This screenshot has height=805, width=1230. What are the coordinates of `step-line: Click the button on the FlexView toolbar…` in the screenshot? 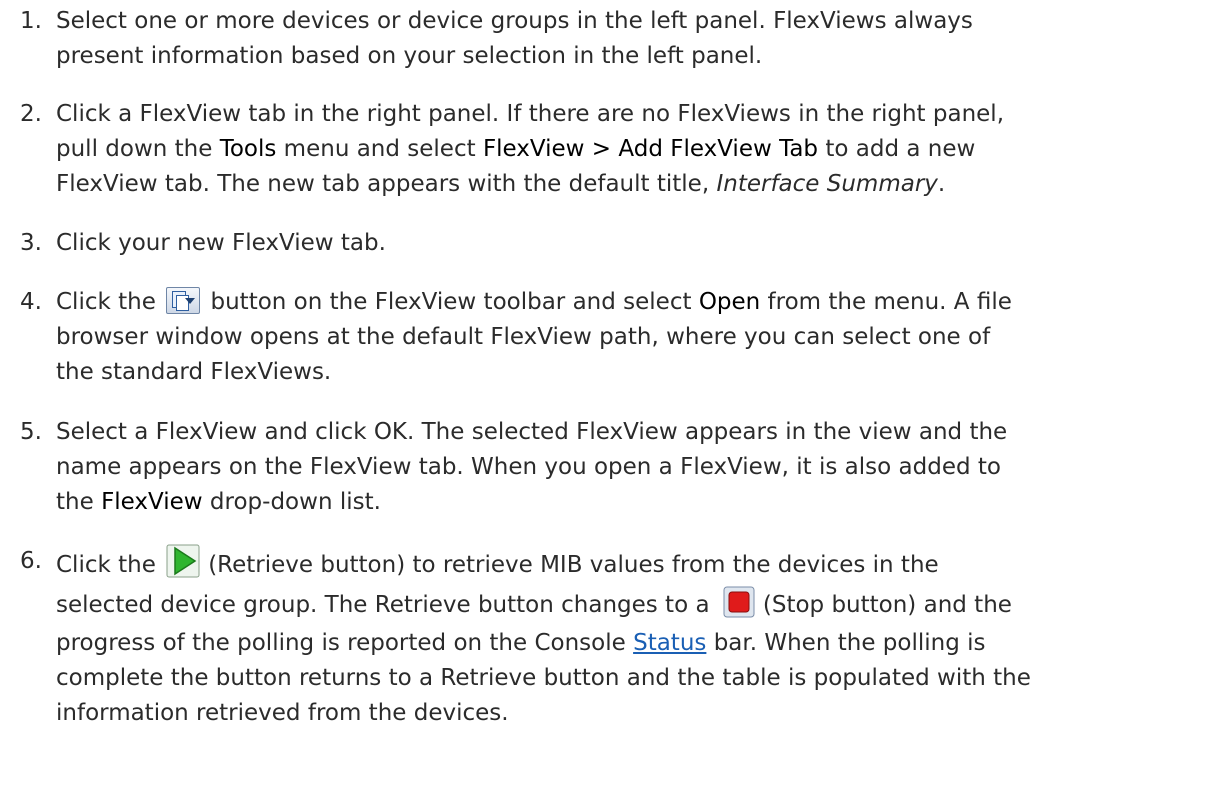 It's located at (534, 301).